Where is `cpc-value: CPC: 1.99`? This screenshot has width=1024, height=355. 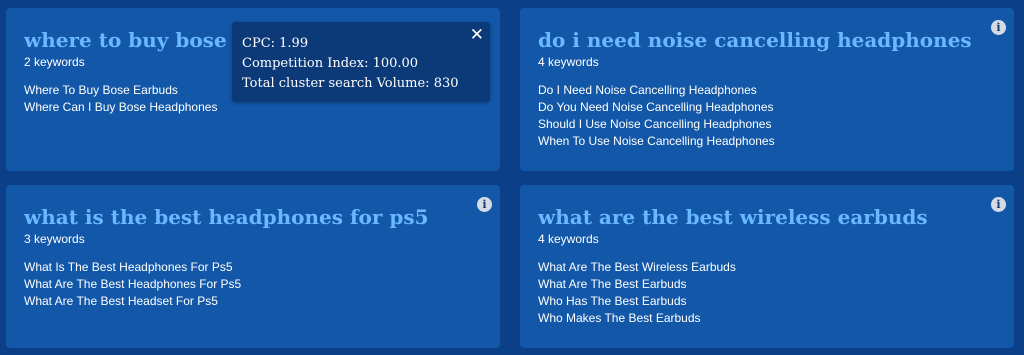
cpc-value: CPC: 1.99 is located at coordinates (275, 43).